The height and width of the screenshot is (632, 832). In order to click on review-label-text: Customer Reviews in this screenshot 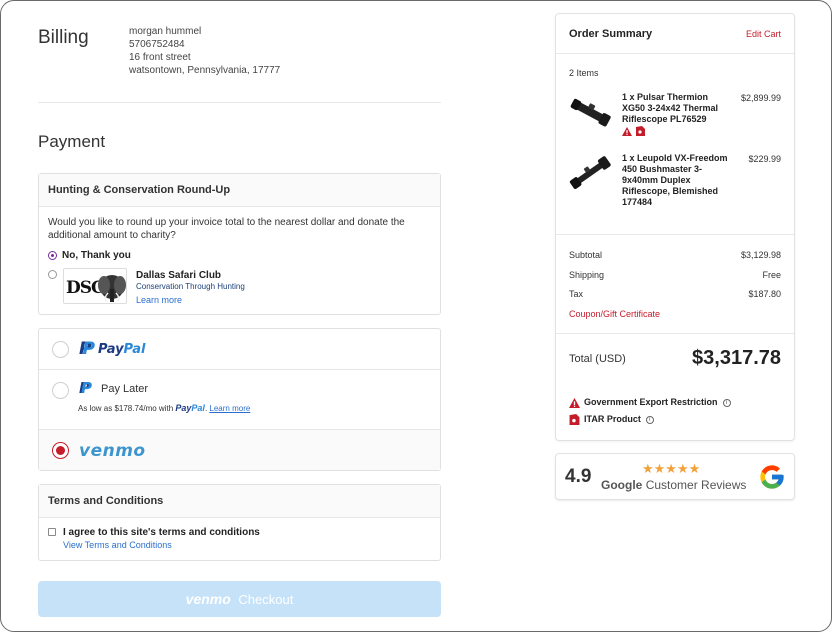, I will do `click(696, 485)`.